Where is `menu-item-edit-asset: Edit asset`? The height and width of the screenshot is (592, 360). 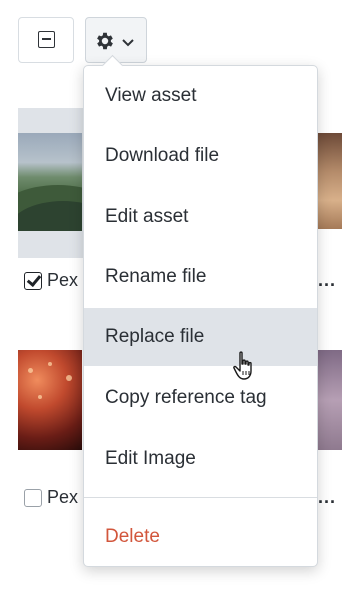
menu-item-edit-asset: Edit asset is located at coordinates (200, 217).